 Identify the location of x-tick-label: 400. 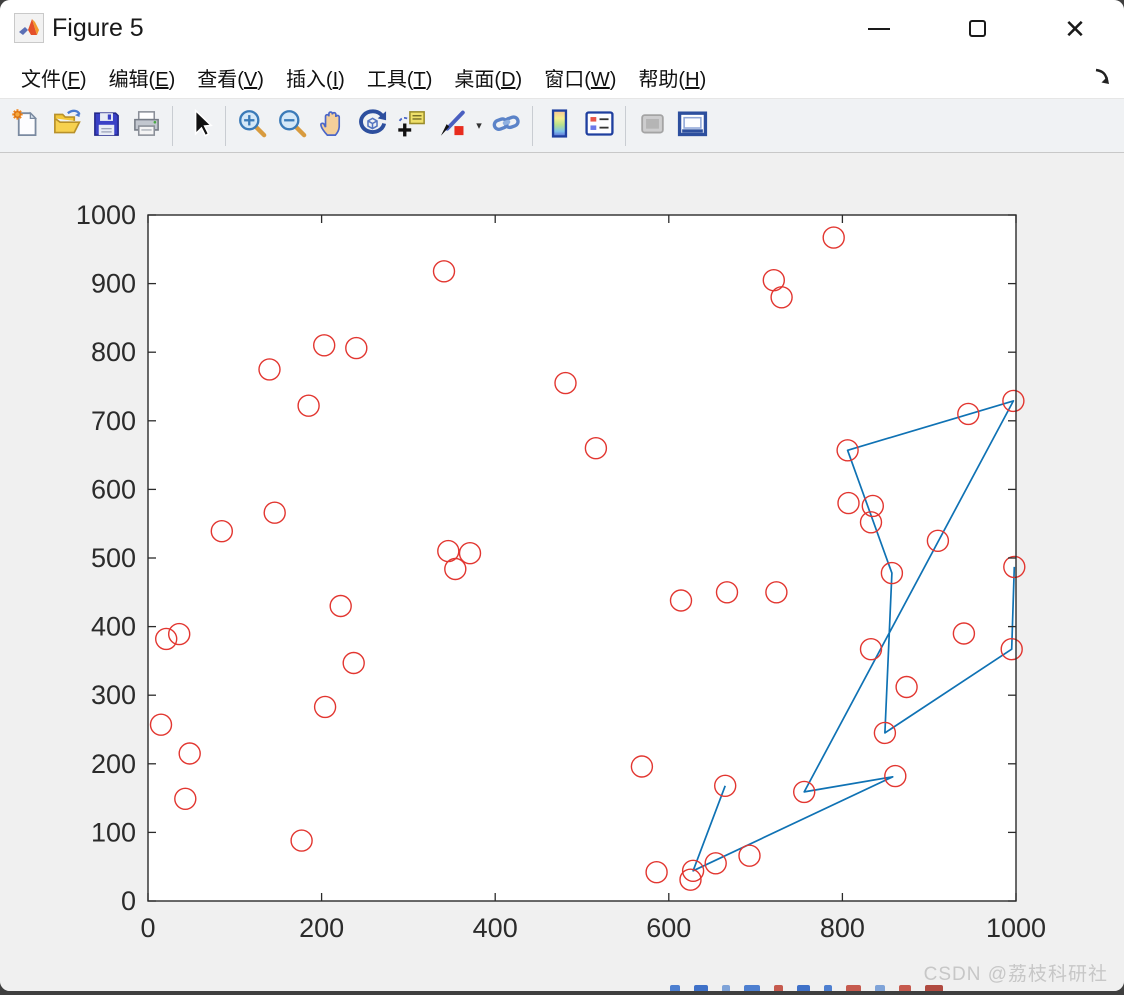
(495, 928).